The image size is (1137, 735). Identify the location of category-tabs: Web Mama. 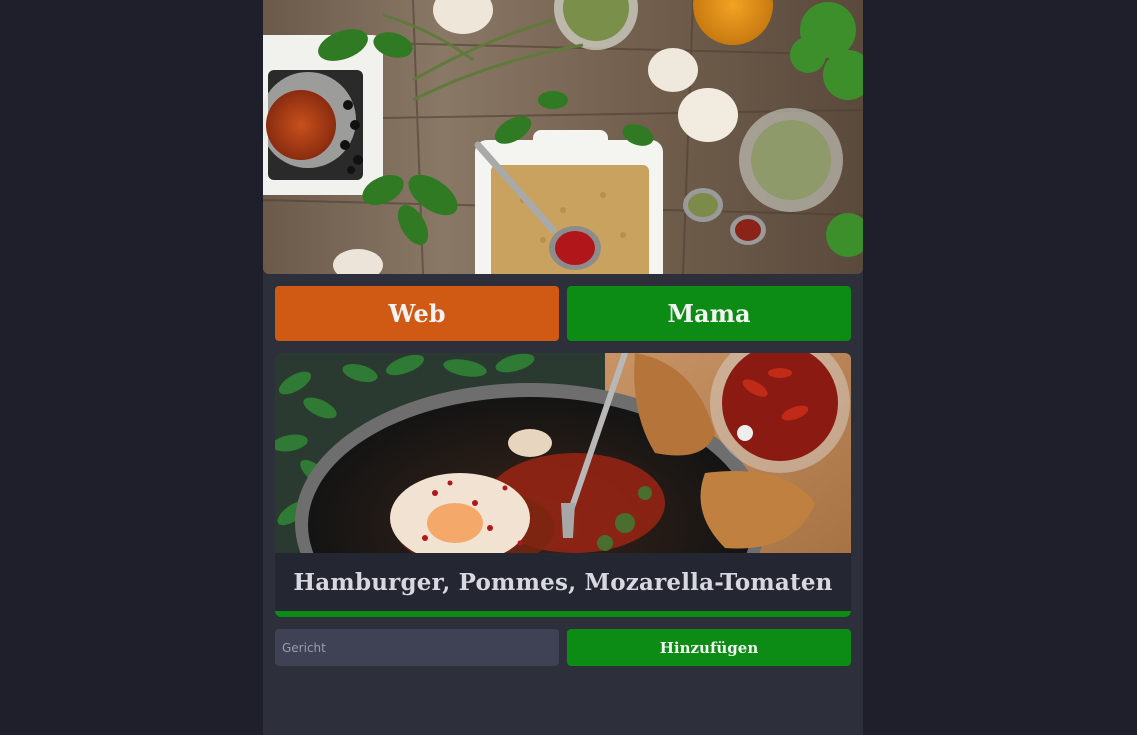
(563, 313).